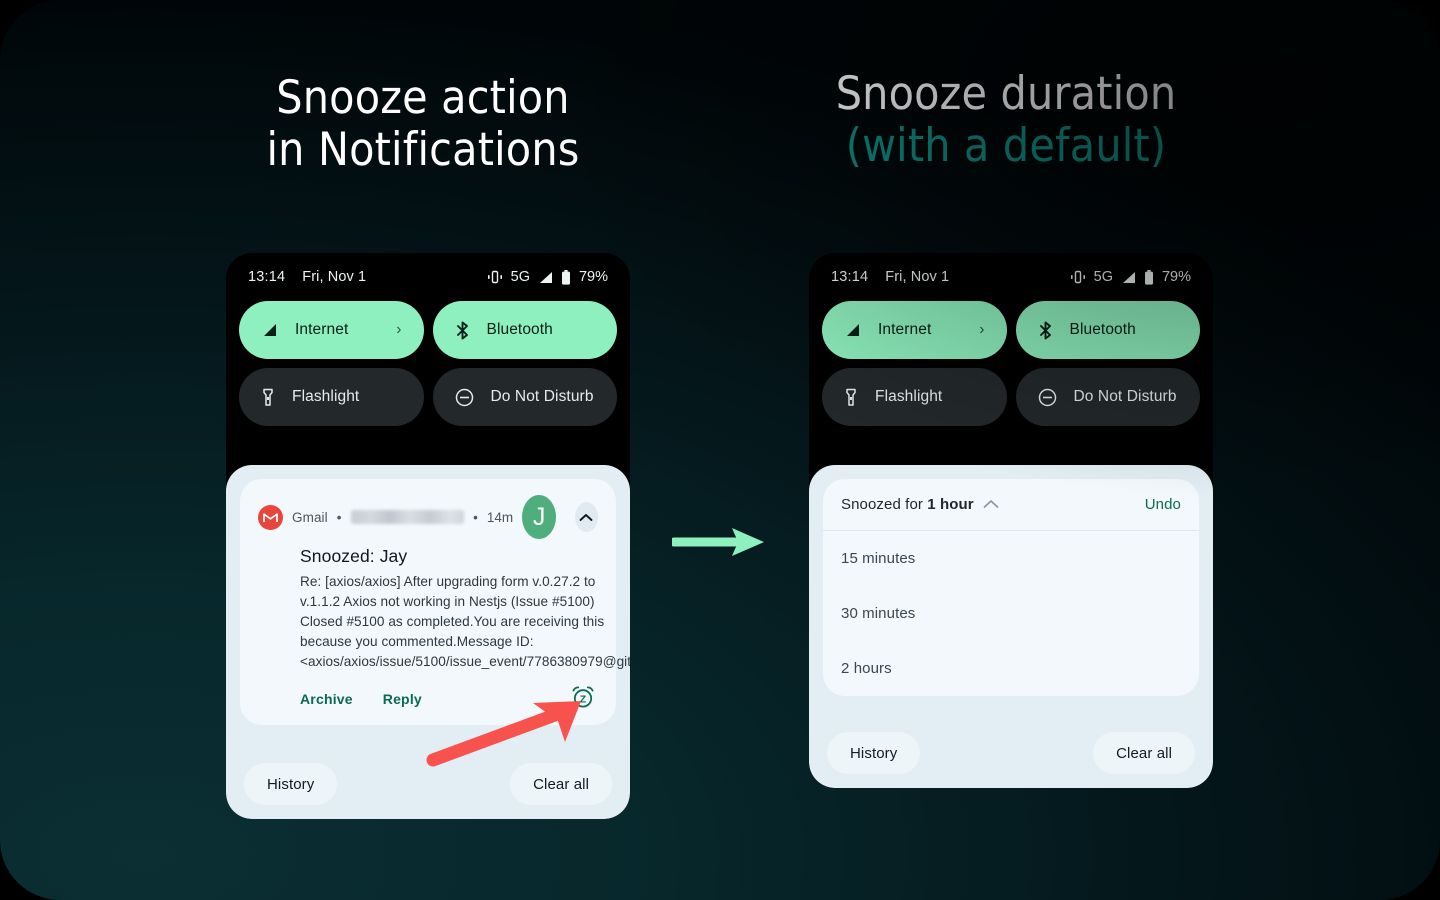 The width and height of the screenshot is (1440, 900). What do you see at coordinates (884, 504) in the screenshot?
I see `snooze-header-prefix: Snoozed for` at bounding box center [884, 504].